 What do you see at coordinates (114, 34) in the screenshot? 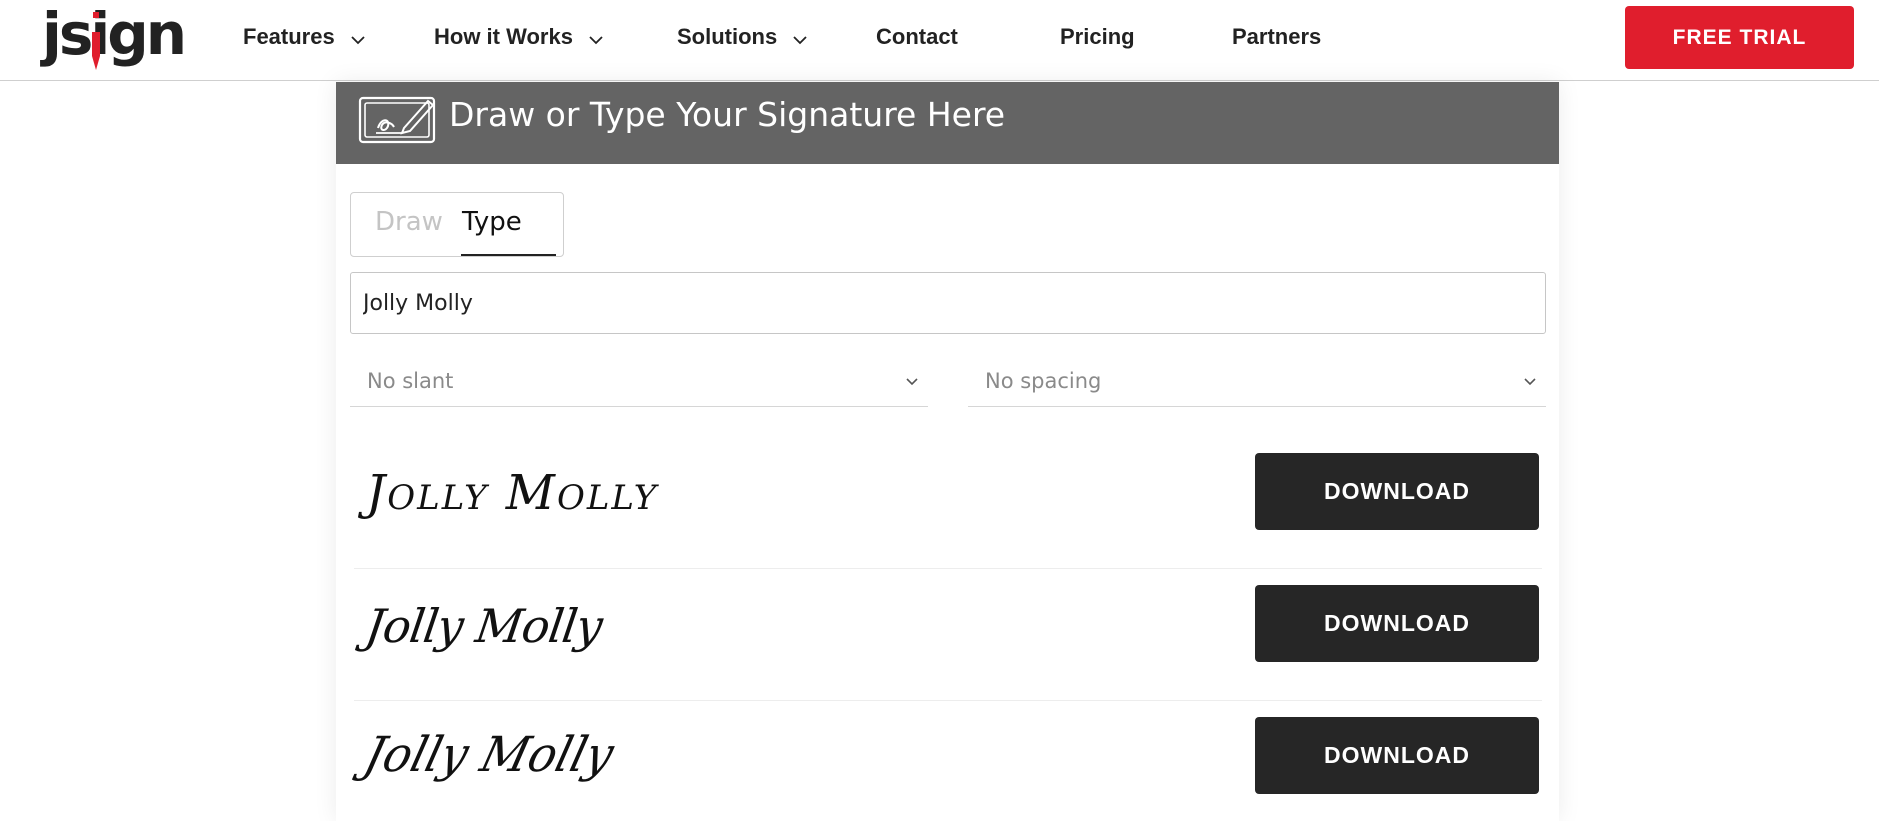
I see `logo-text: jsign` at bounding box center [114, 34].